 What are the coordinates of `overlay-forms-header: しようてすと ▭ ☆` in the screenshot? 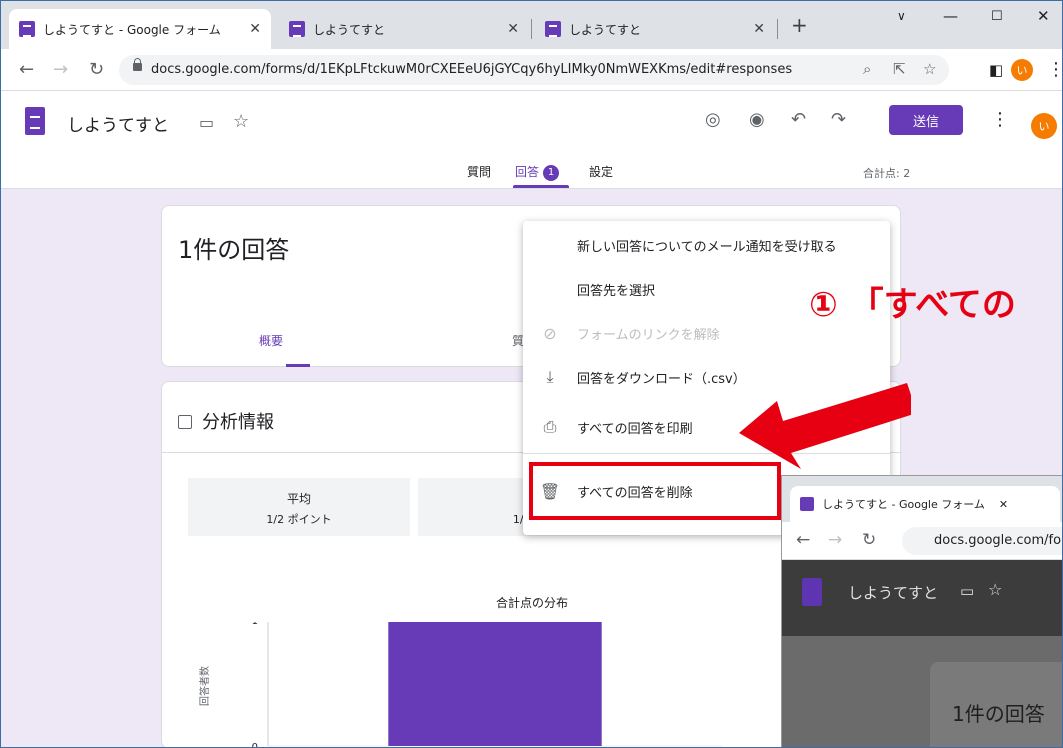 It's located at (922, 598).